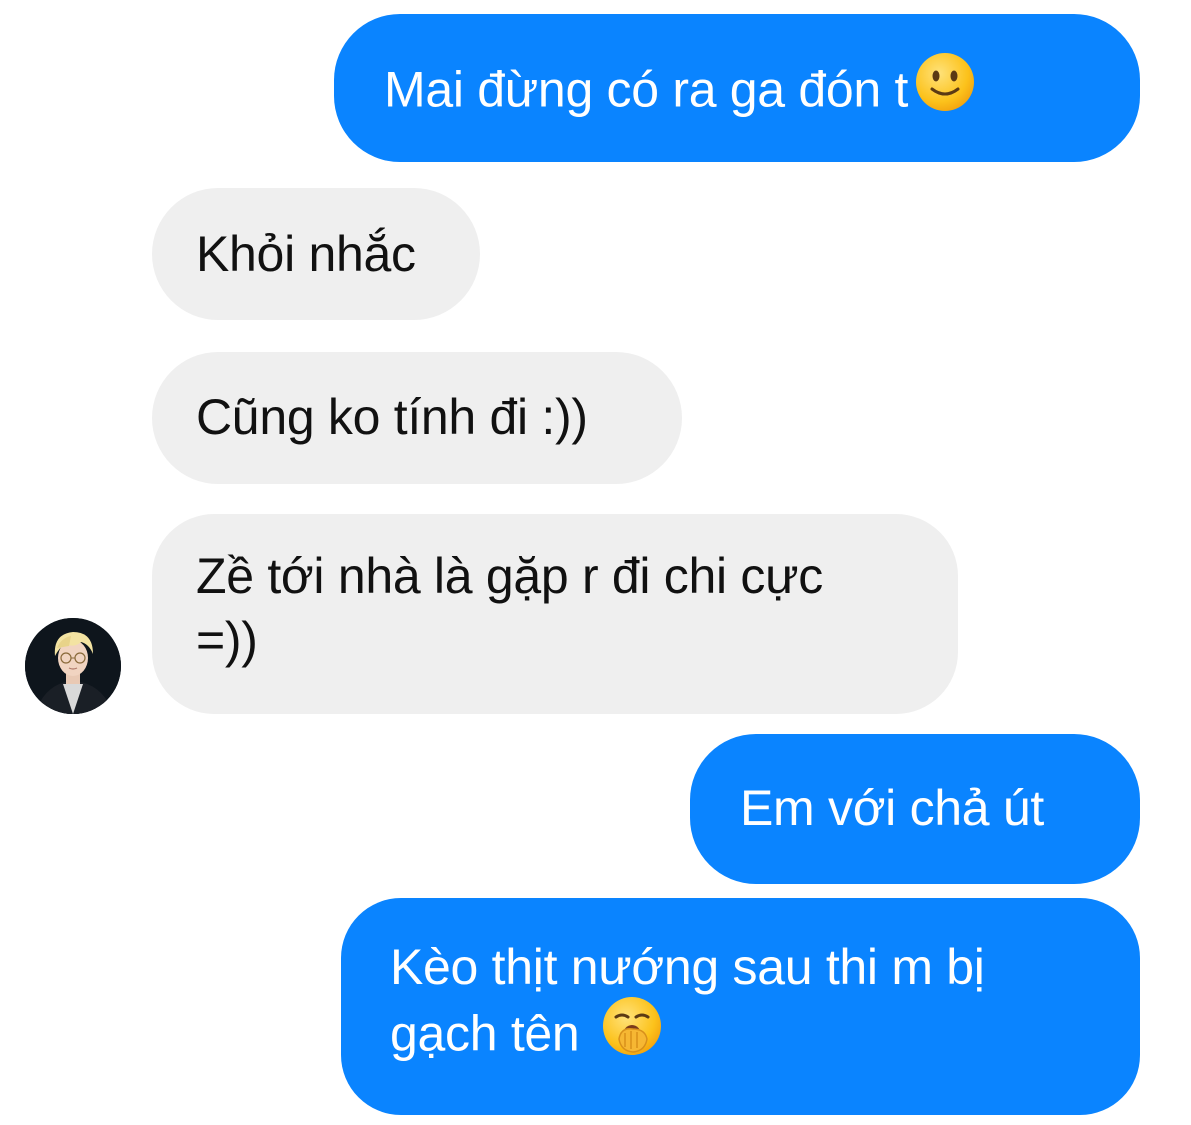 The image size is (1191, 1125). I want to click on message-text: Em với chả út, so click(892, 808).